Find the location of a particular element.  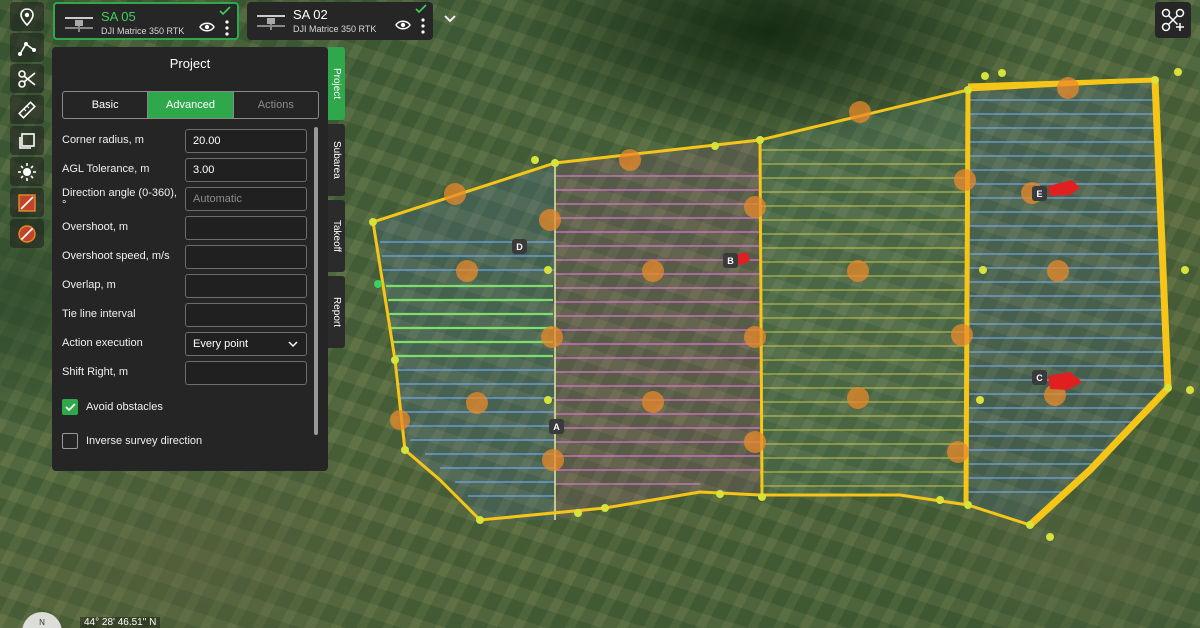

panel-scrollbar is located at coordinates (316, 281).